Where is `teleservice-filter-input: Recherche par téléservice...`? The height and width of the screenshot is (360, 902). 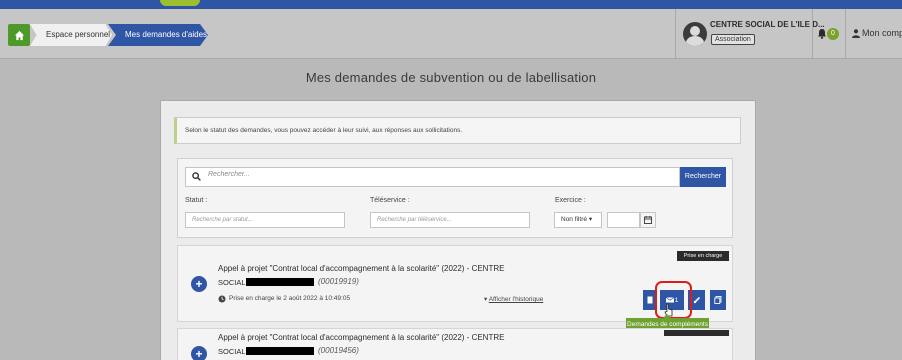 teleservice-filter-input: Recherche par téléservice... is located at coordinates (450, 220).